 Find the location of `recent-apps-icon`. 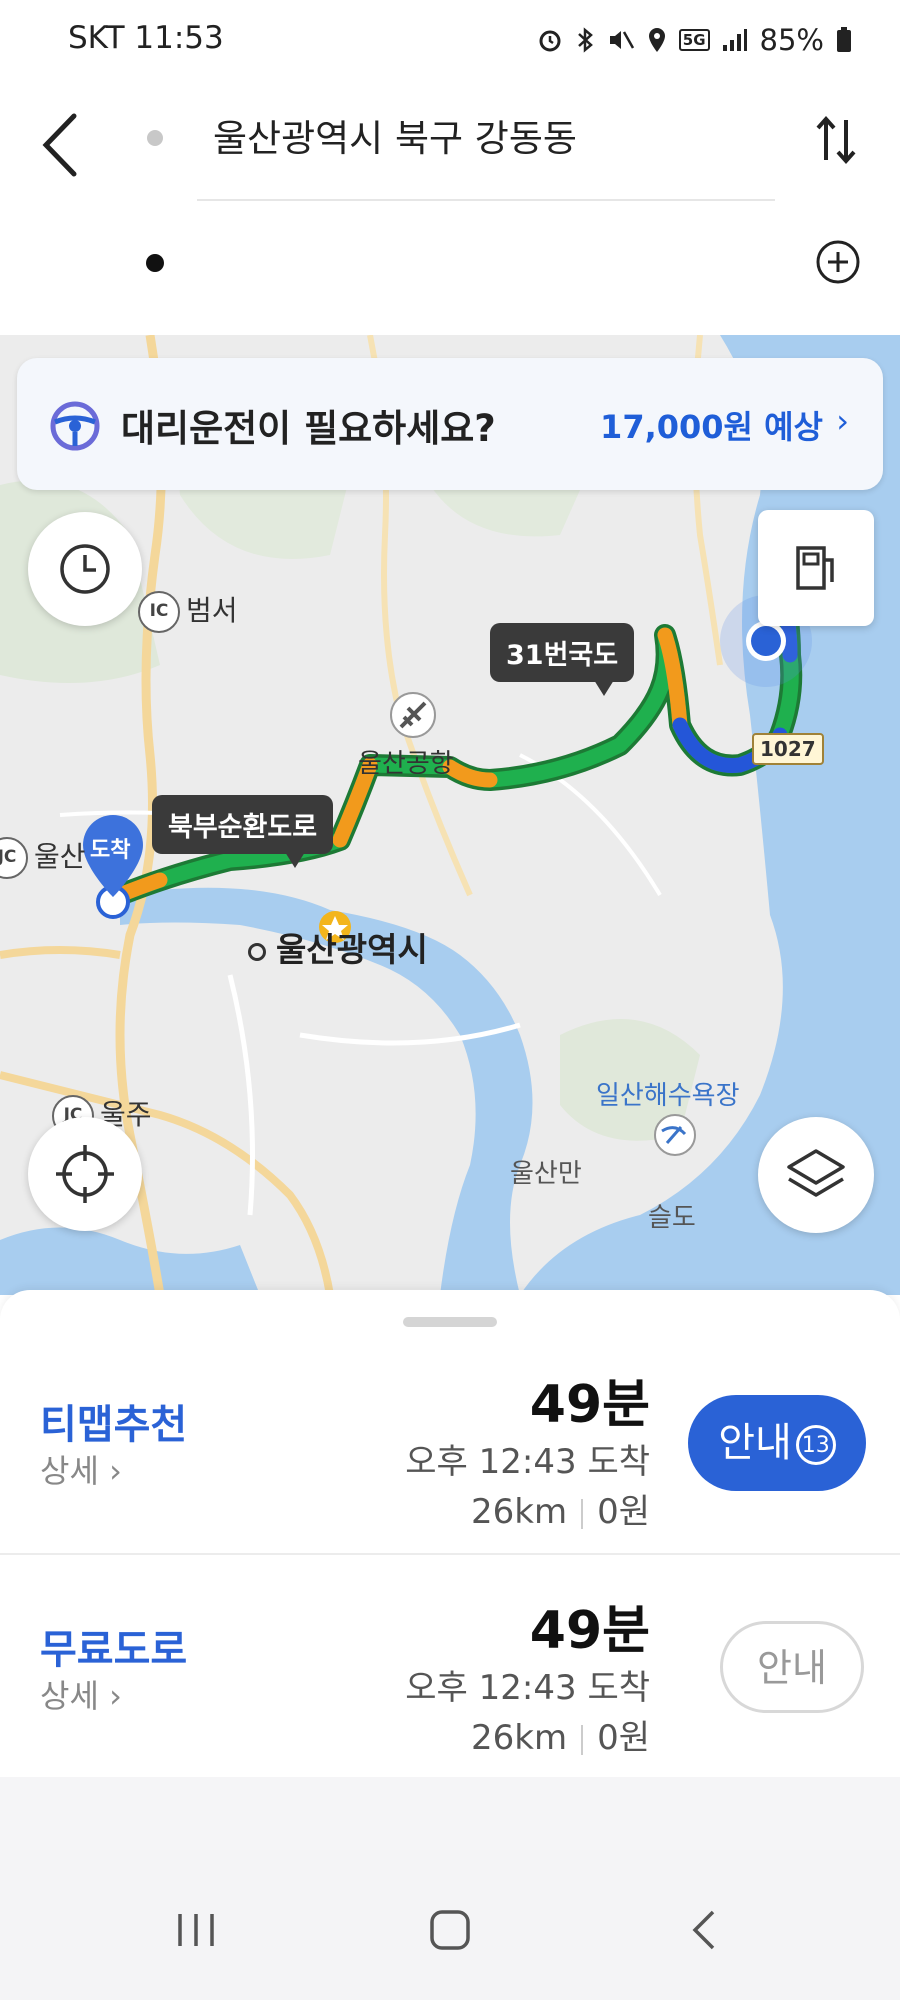

recent-apps-icon is located at coordinates (196, 1930).